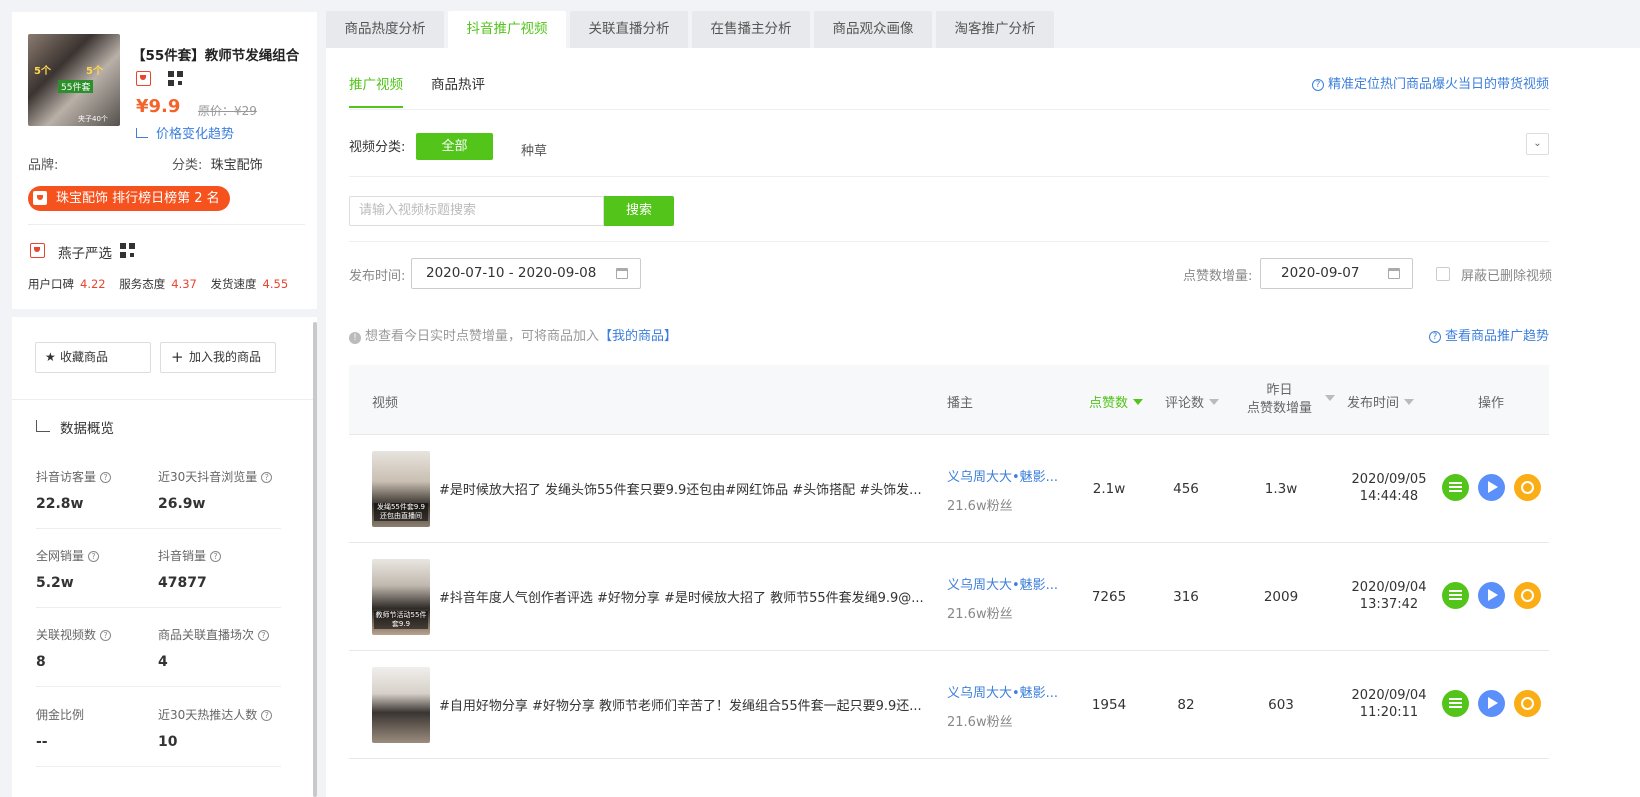 The width and height of the screenshot is (1640, 797). What do you see at coordinates (1279, 400) in the screenshot?
I see `col-yesterday-likes: 昨日 点赞数增量` at bounding box center [1279, 400].